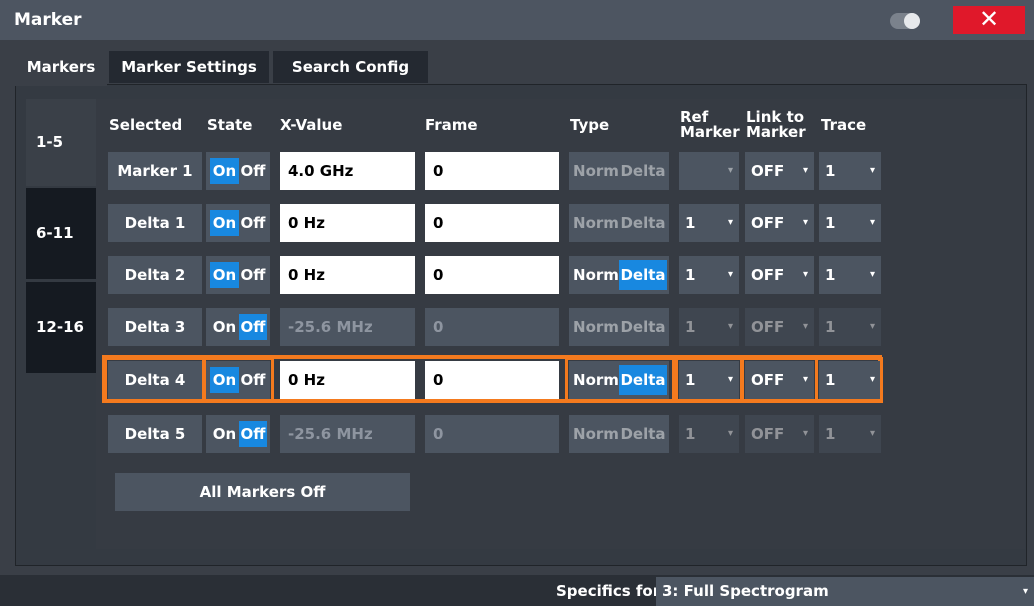  Describe the element at coordinates (155, 223) in the screenshot. I see `marker-select-button: Delta 1` at that location.